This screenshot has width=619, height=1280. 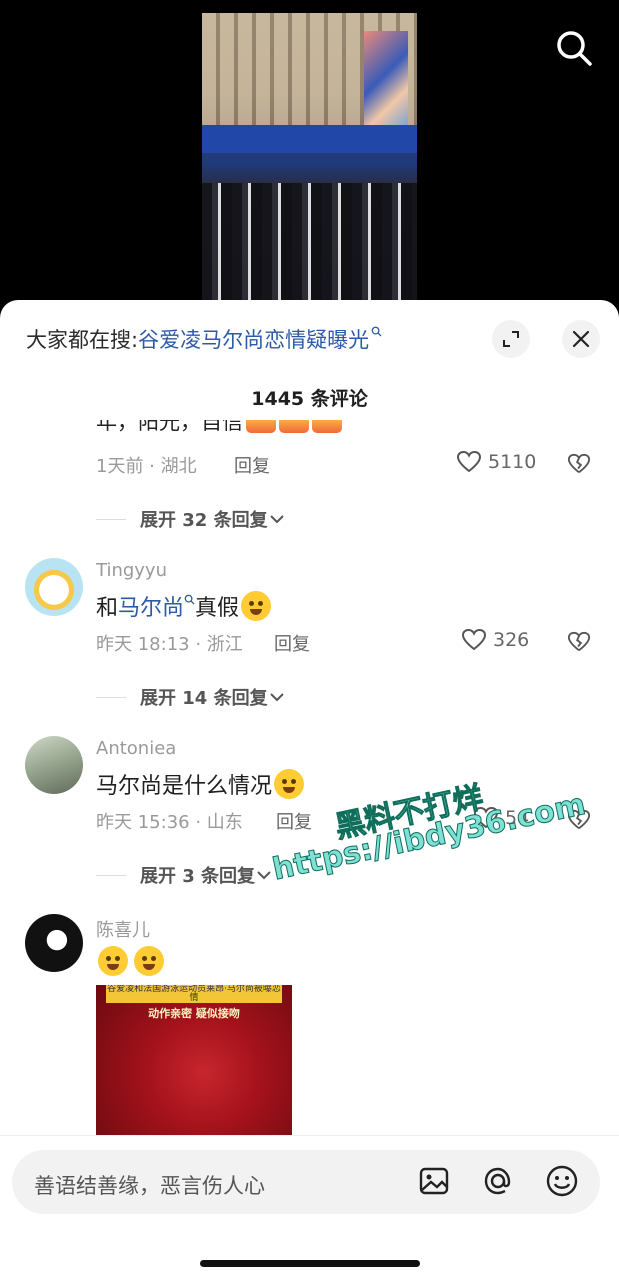 I want to click on comment-meta: 1天前 · 湖北, so click(x=146, y=466).